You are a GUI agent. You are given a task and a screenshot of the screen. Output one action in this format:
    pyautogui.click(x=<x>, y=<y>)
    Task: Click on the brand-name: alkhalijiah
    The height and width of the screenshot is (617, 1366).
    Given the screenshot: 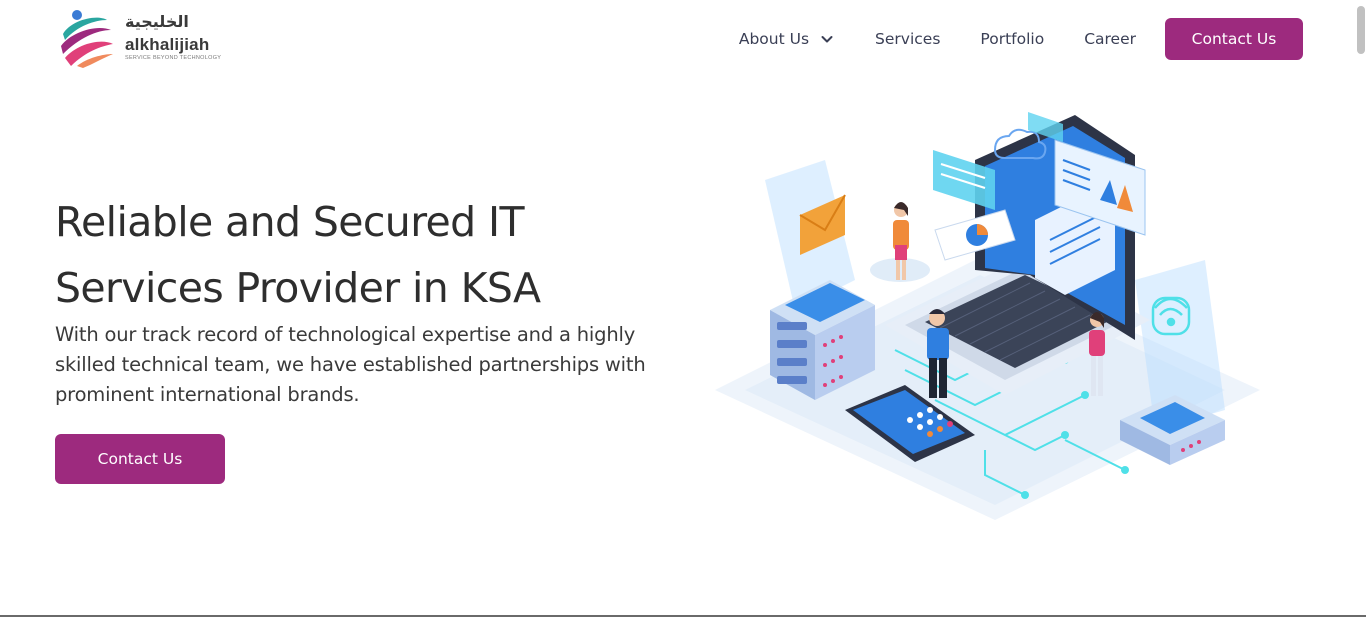 What is the action you would take?
    pyautogui.click(x=167, y=44)
    